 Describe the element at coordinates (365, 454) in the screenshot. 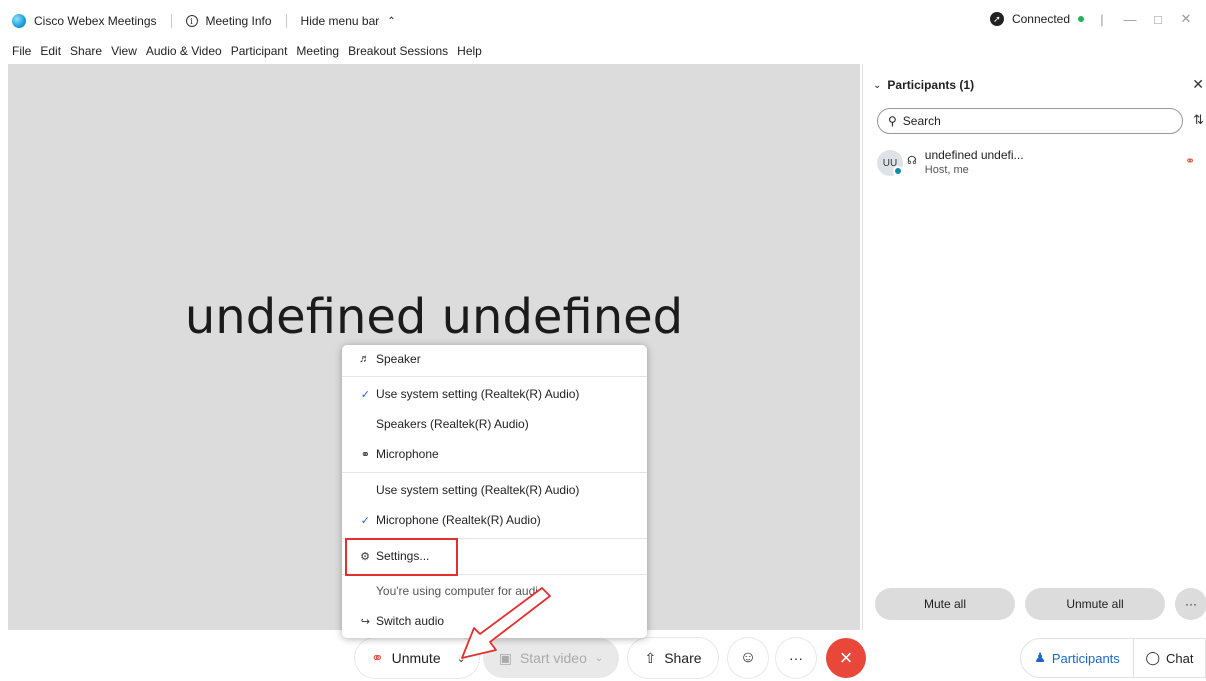

I see `microphone-icon: ⚭` at that location.